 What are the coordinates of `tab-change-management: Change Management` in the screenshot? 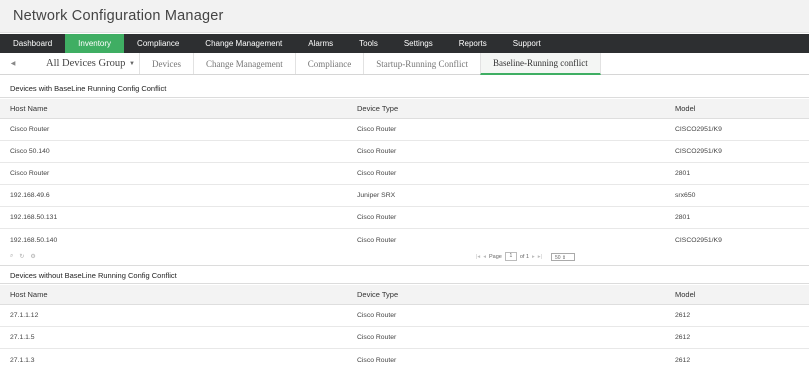 It's located at (244, 63).